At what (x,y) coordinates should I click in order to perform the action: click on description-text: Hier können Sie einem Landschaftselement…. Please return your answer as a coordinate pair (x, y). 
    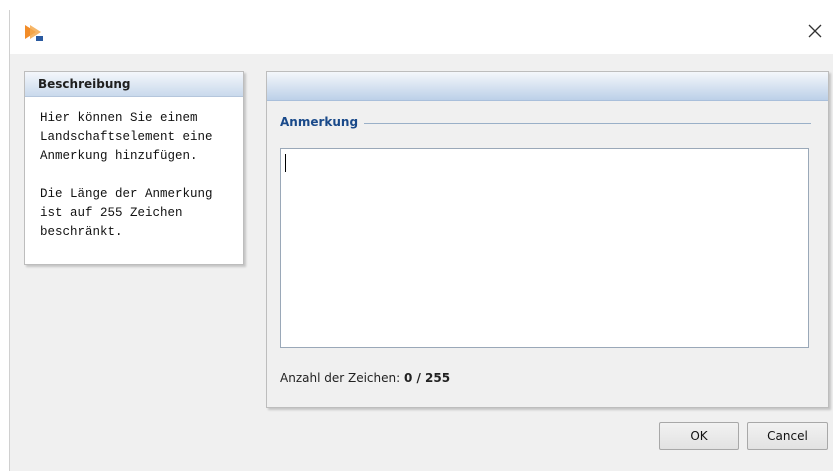
    Looking at the image, I should click on (134, 169).